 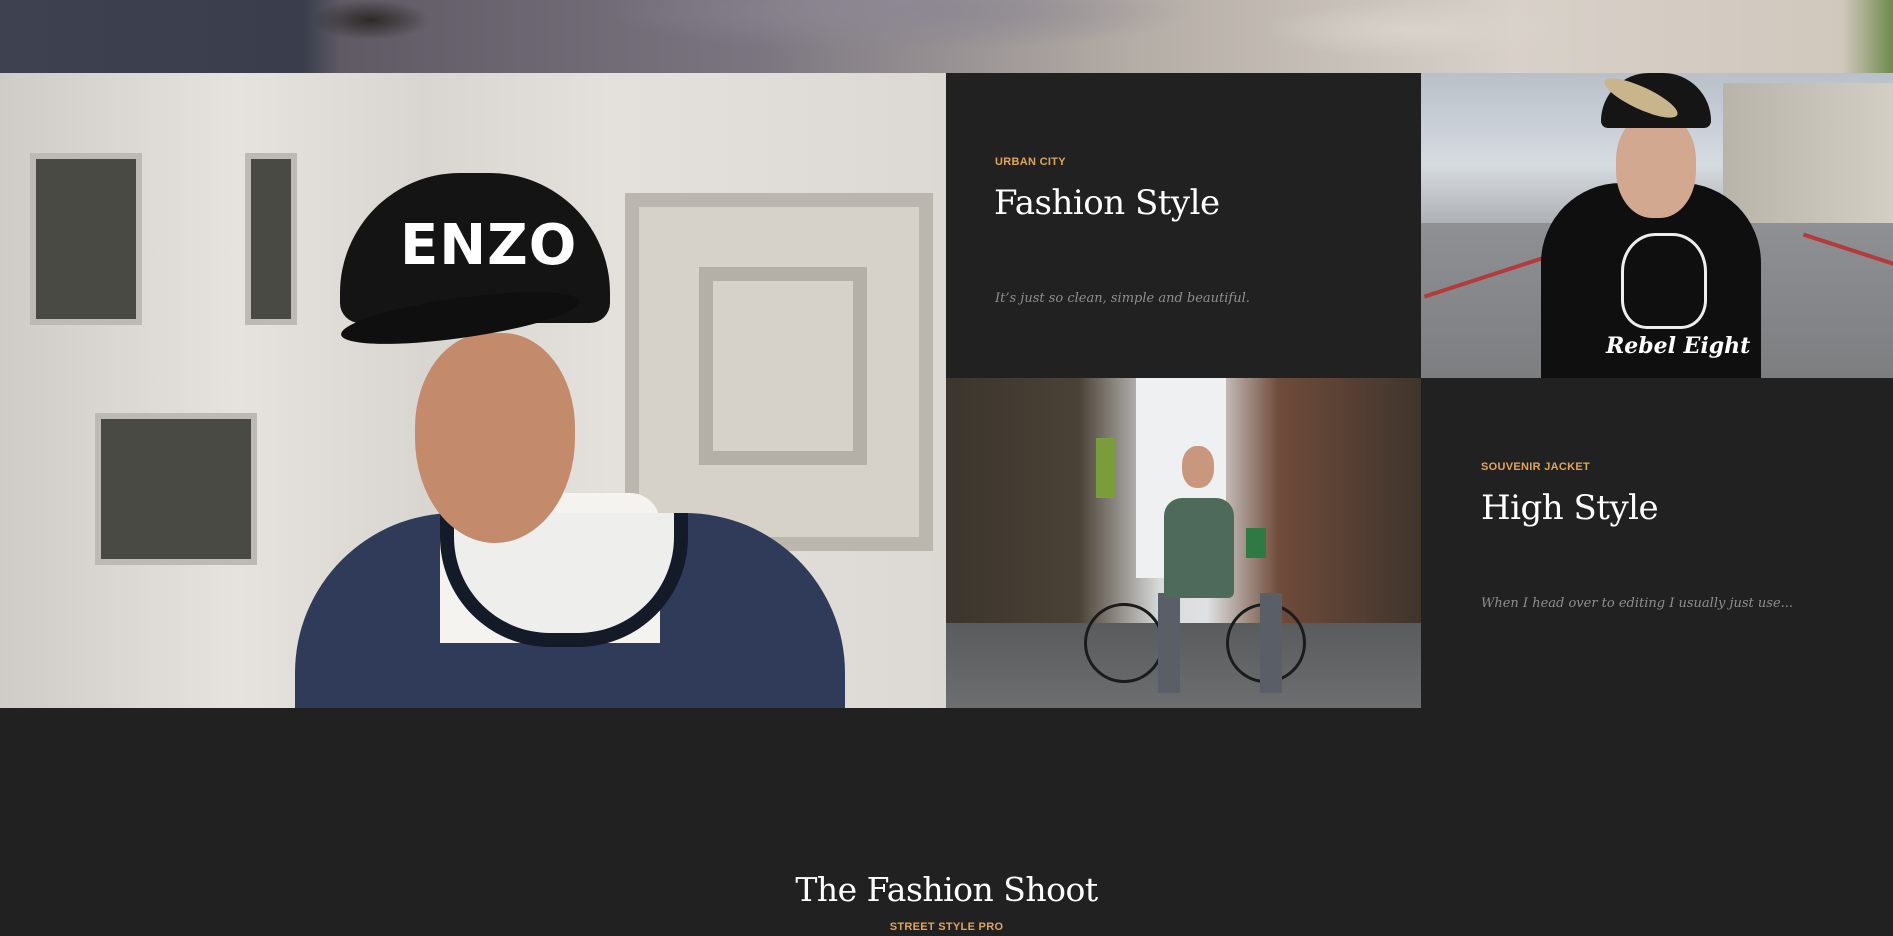 I want to click on rider-legs, so click(x=1220, y=643).